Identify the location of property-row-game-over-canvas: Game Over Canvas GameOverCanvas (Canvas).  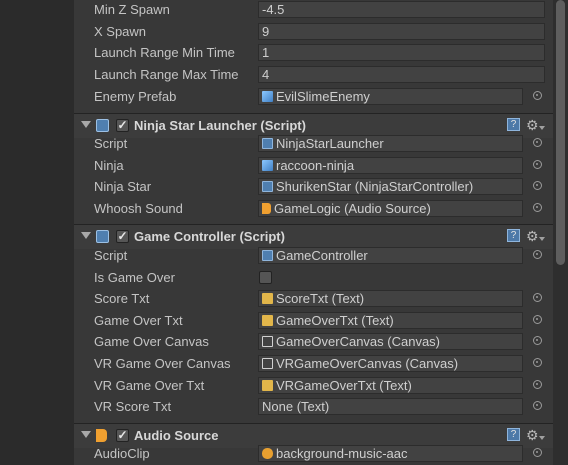
(313, 342).